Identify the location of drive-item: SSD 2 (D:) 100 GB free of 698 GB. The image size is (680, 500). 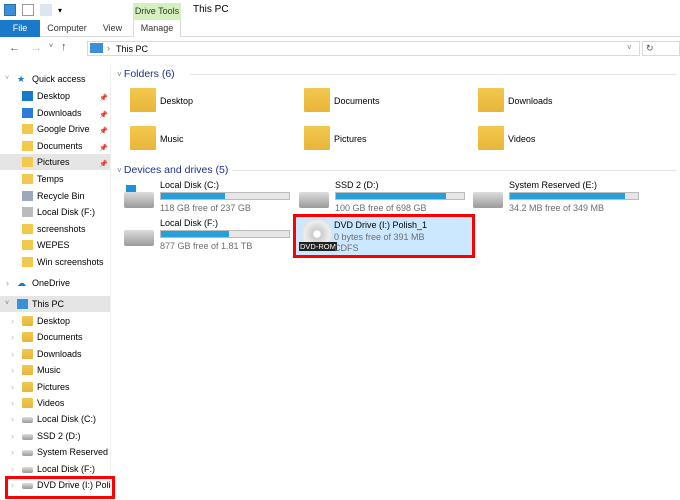
(382, 197).